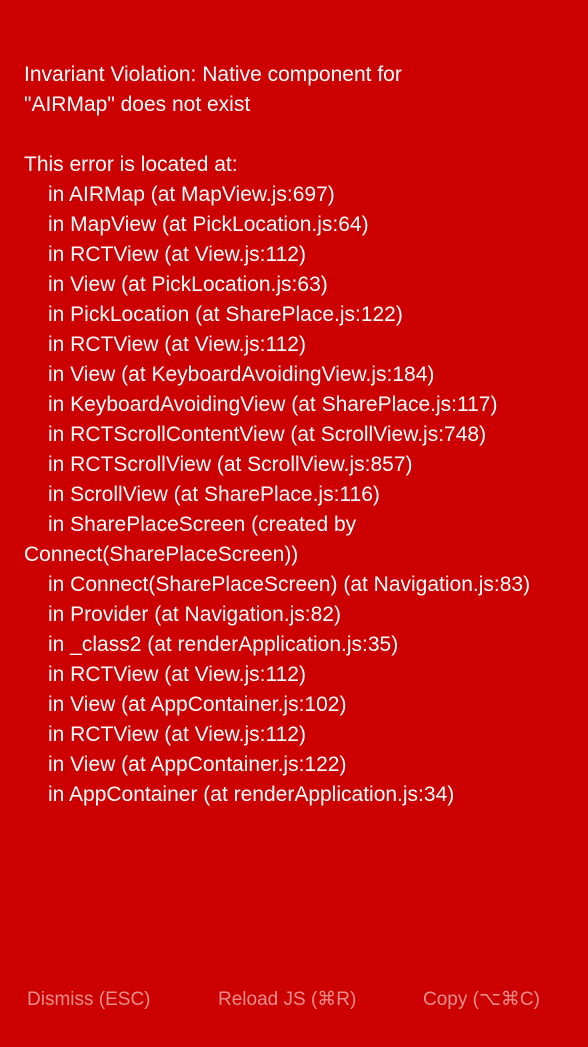 Image resolution: width=588 pixels, height=1047 pixels. Describe the element at coordinates (287, 1000) in the screenshot. I see `reload-js-button: Reload JS (⌘R)` at that location.